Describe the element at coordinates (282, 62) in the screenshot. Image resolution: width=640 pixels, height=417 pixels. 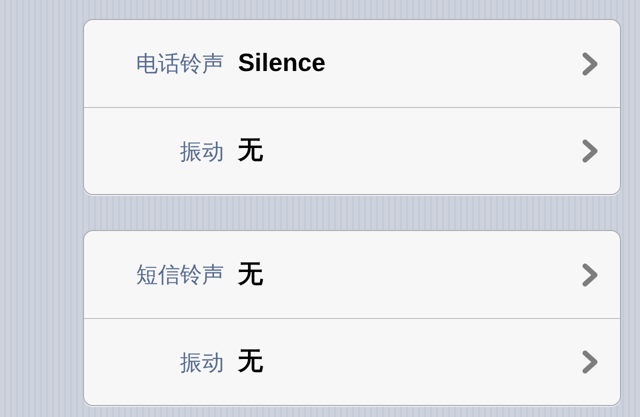
I see `row-value: Silence` at that location.